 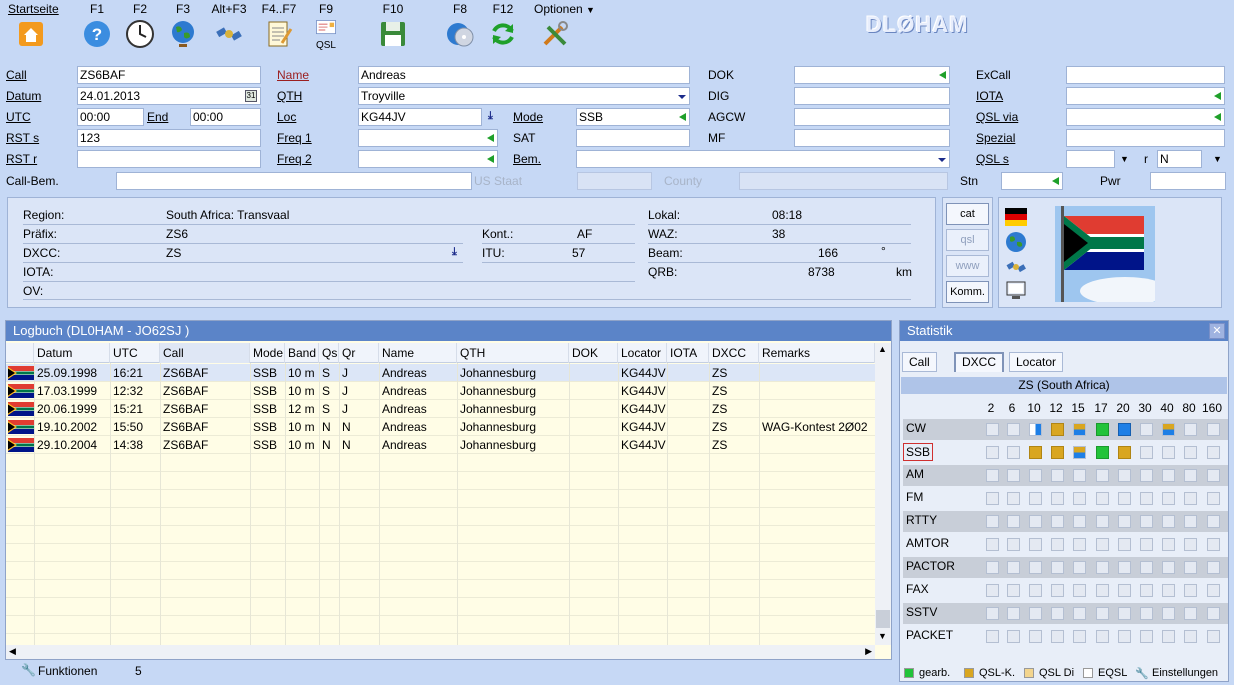 I want to click on rst-r-input, so click(x=169, y=159).